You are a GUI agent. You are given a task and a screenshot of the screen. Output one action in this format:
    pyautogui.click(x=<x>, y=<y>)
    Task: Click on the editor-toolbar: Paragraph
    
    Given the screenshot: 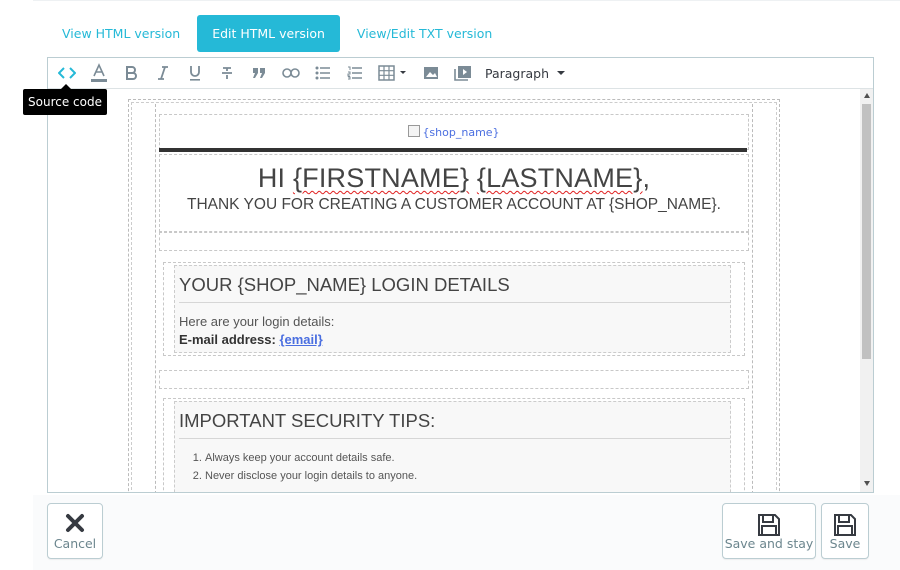 What is the action you would take?
    pyautogui.click(x=460, y=73)
    